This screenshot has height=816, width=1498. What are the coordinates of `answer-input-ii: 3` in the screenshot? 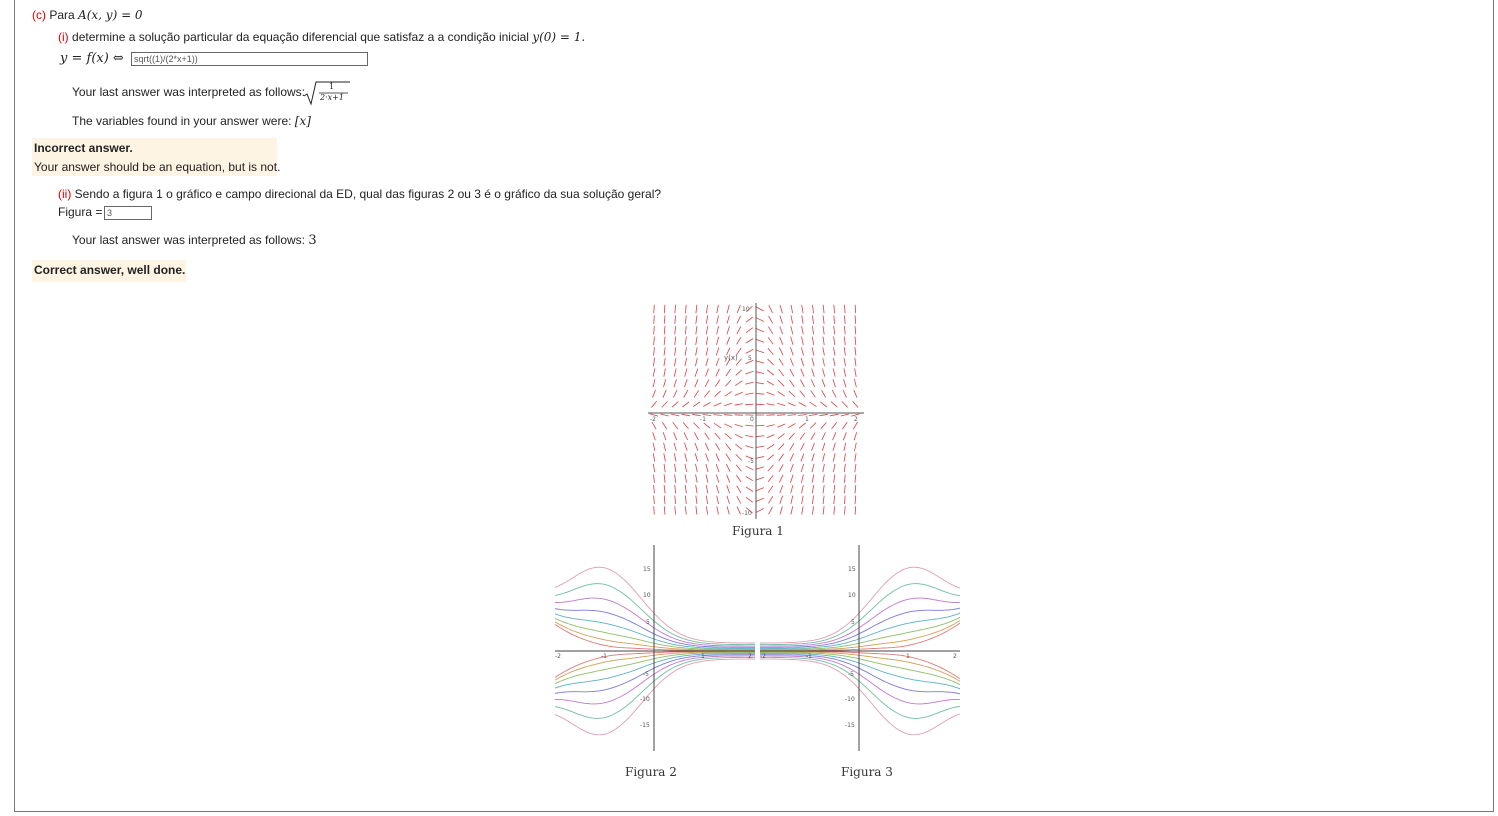 It's located at (128, 213).